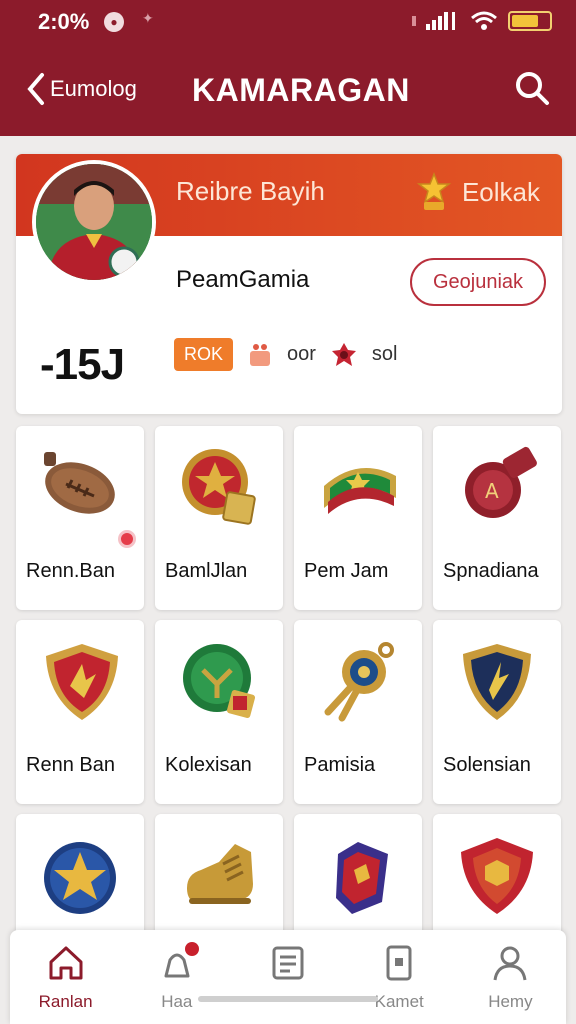 The width and height of the screenshot is (576, 1024). What do you see at coordinates (206, 571) in the screenshot?
I see `item-label: BamlJlan` at bounding box center [206, 571].